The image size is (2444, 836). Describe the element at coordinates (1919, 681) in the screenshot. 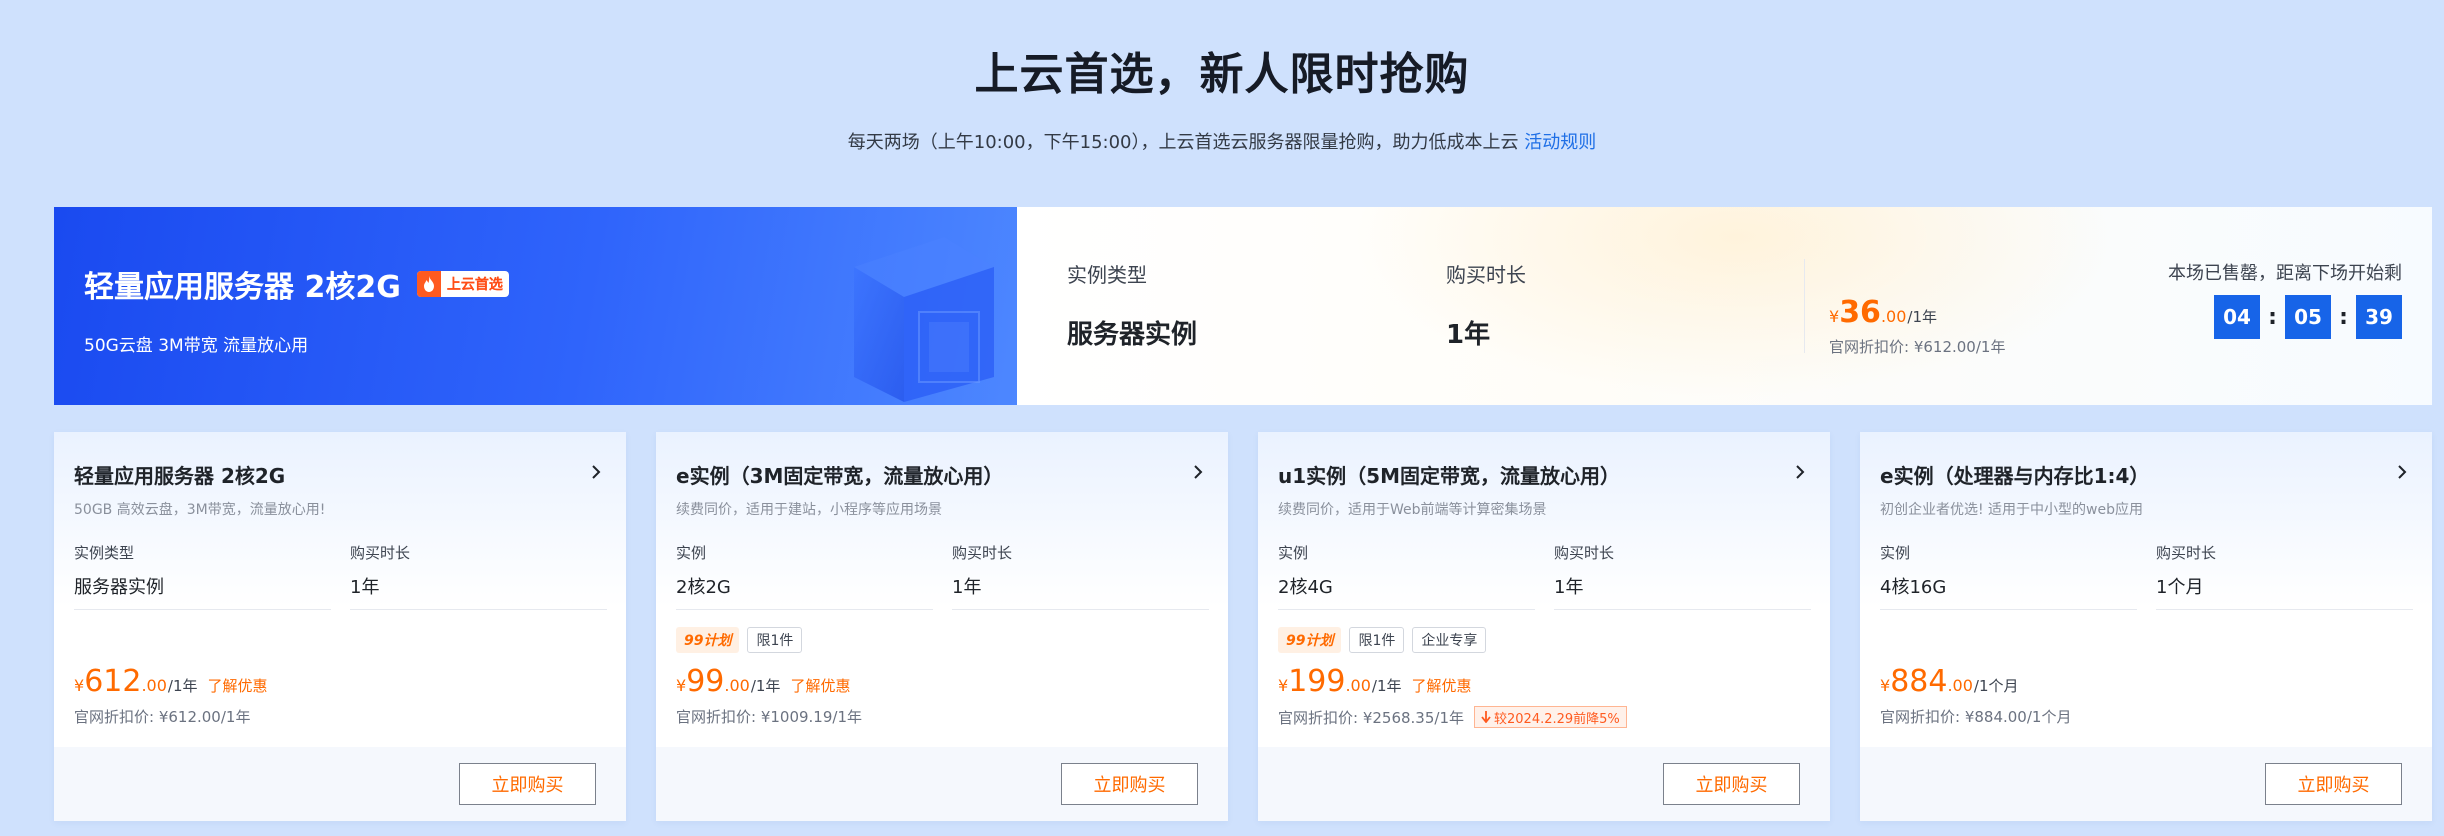

I see `price-integer: 884` at that location.